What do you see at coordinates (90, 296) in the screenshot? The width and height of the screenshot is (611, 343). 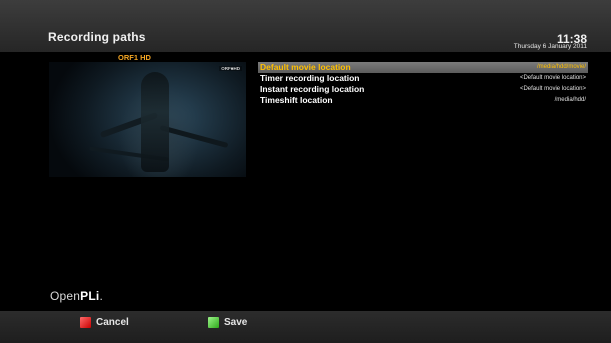 I see `logo-suffix: PLi` at bounding box center [90, 296].